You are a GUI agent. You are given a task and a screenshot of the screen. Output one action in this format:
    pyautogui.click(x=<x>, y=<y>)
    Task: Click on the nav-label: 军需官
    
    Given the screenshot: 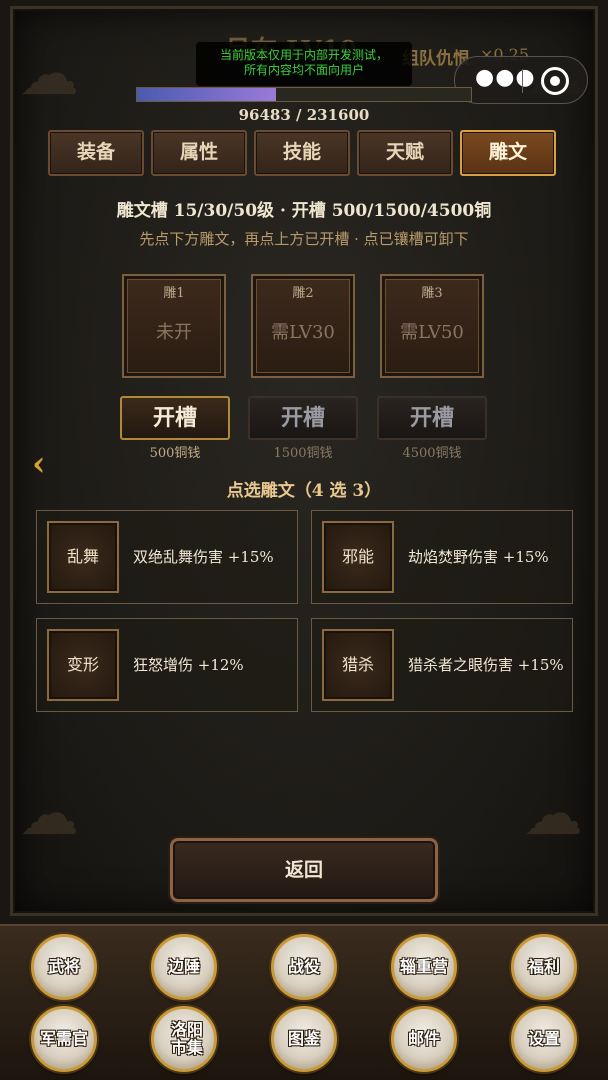 What is the action you would take?
    pyautogui.click(x=63, y=1038)
    